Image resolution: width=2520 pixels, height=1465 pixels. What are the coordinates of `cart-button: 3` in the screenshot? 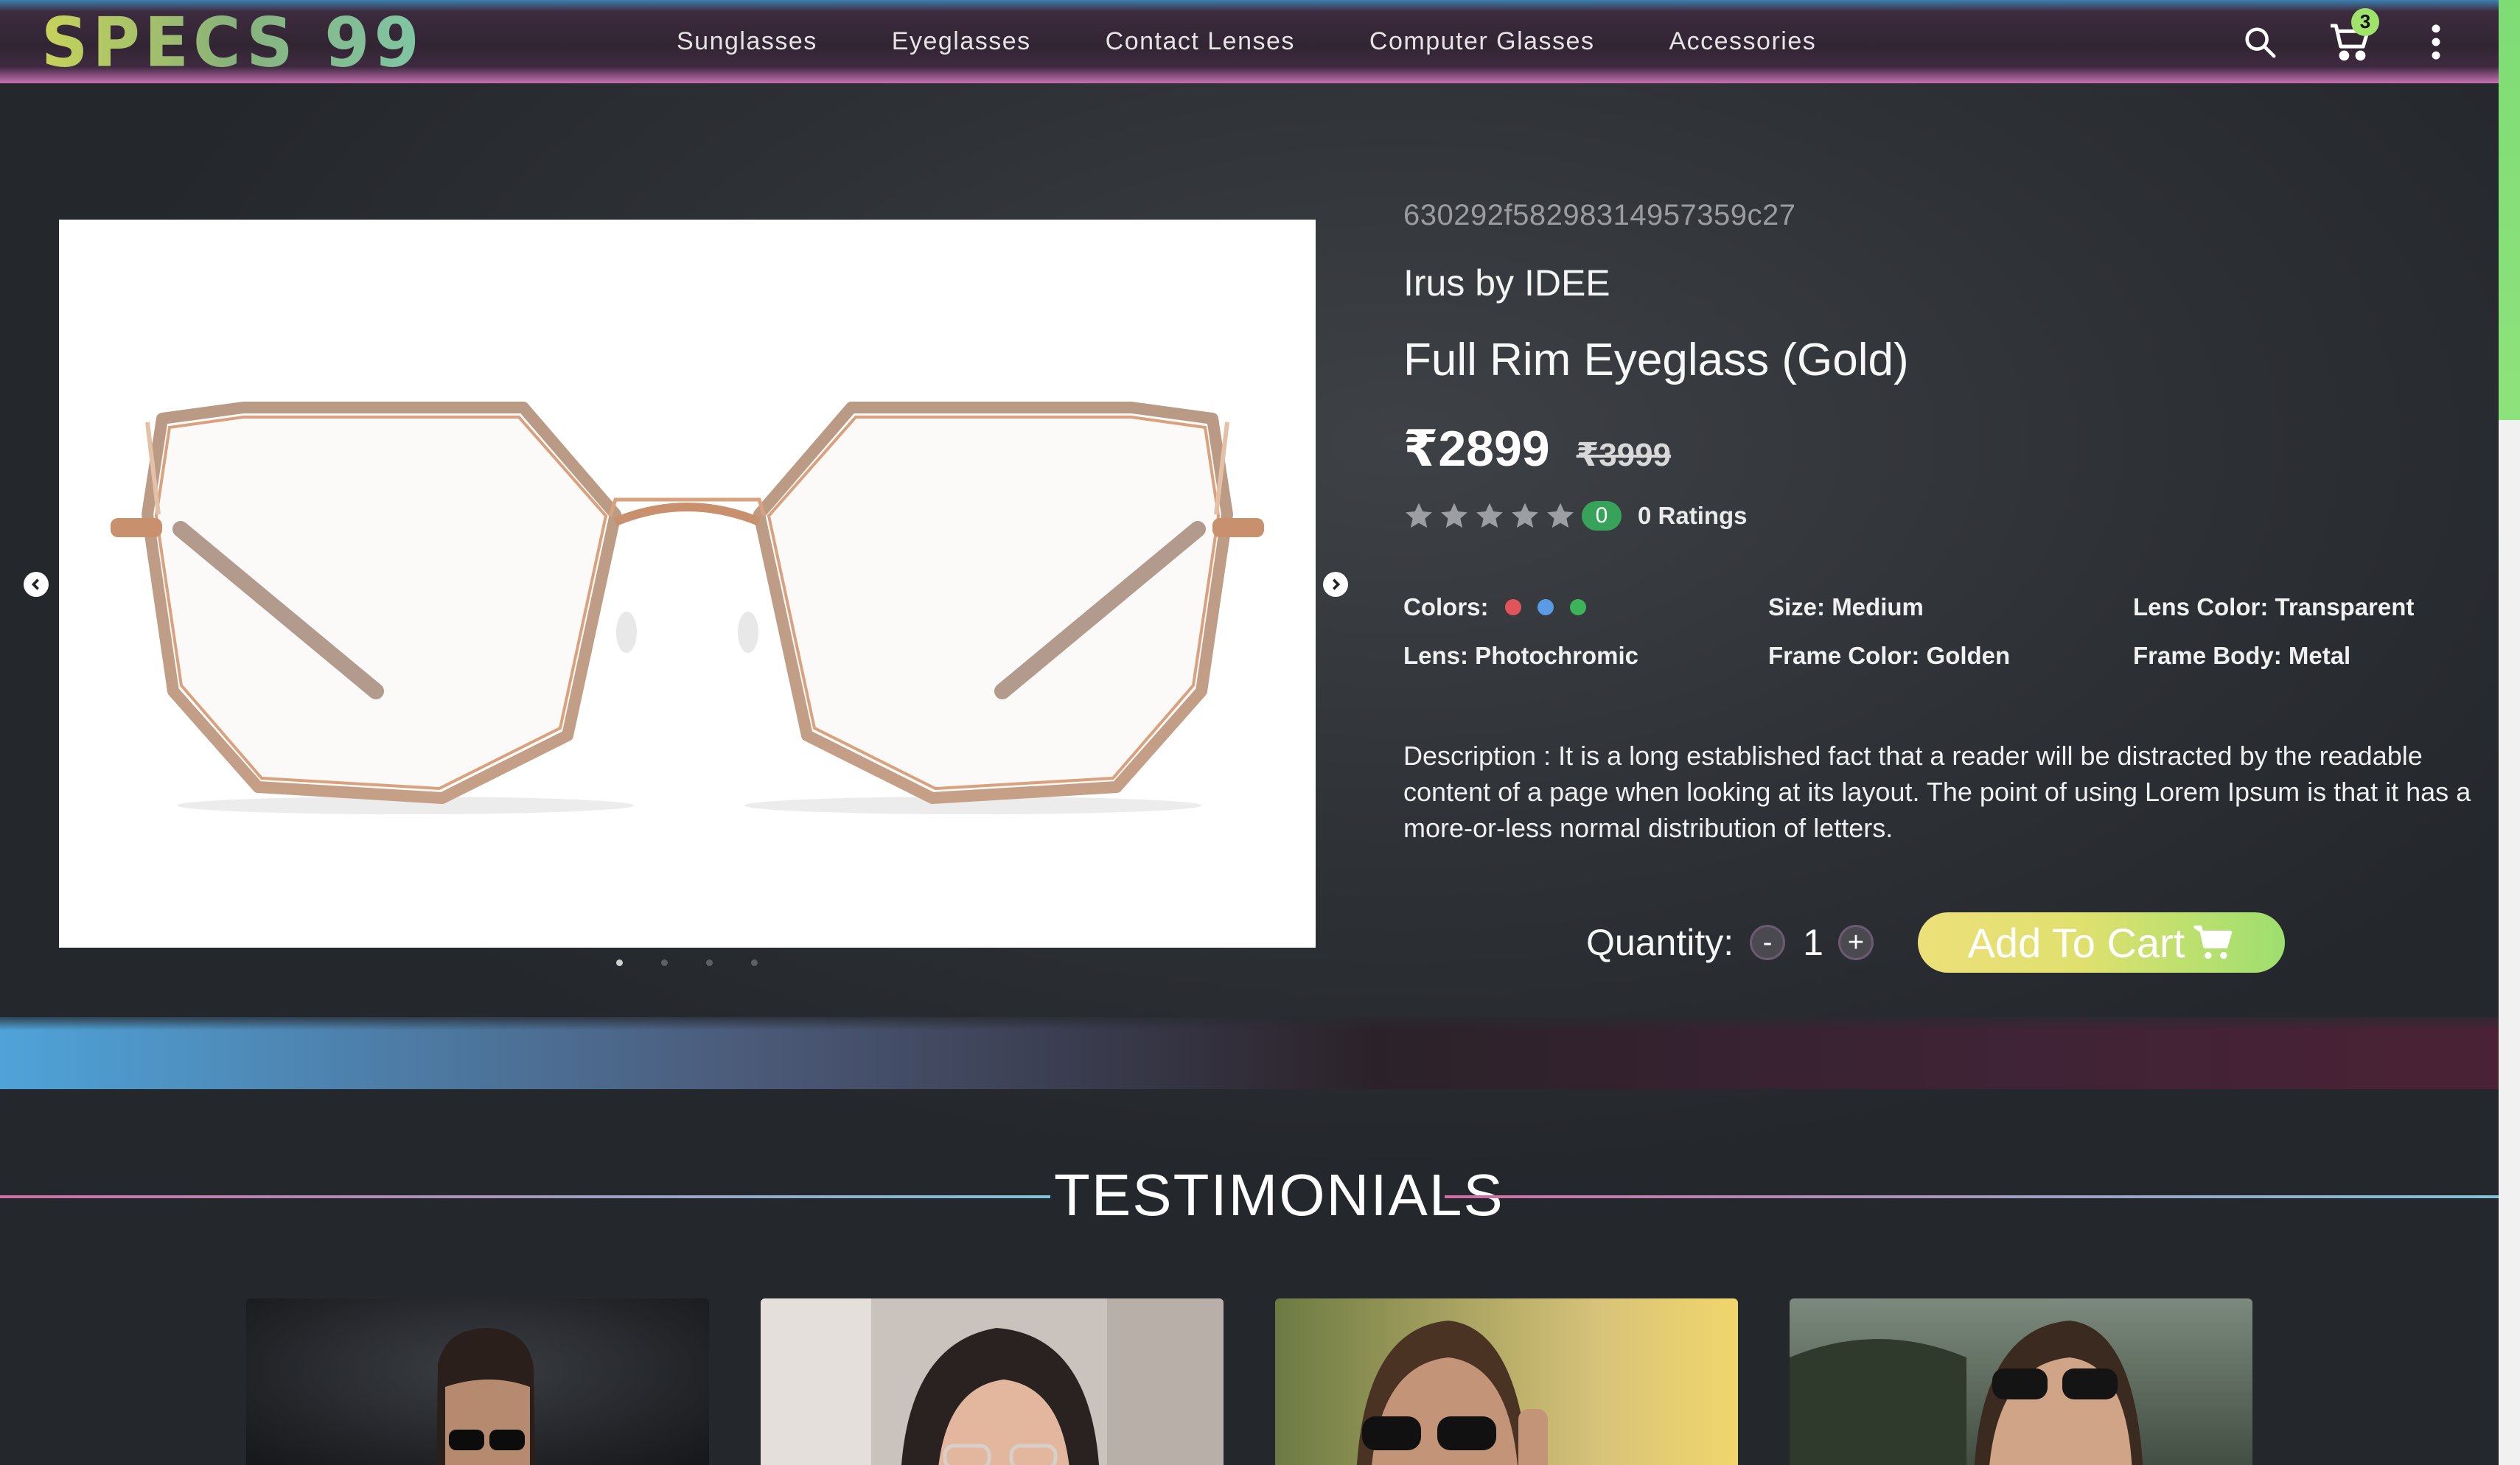 It's located at (2352, 35).